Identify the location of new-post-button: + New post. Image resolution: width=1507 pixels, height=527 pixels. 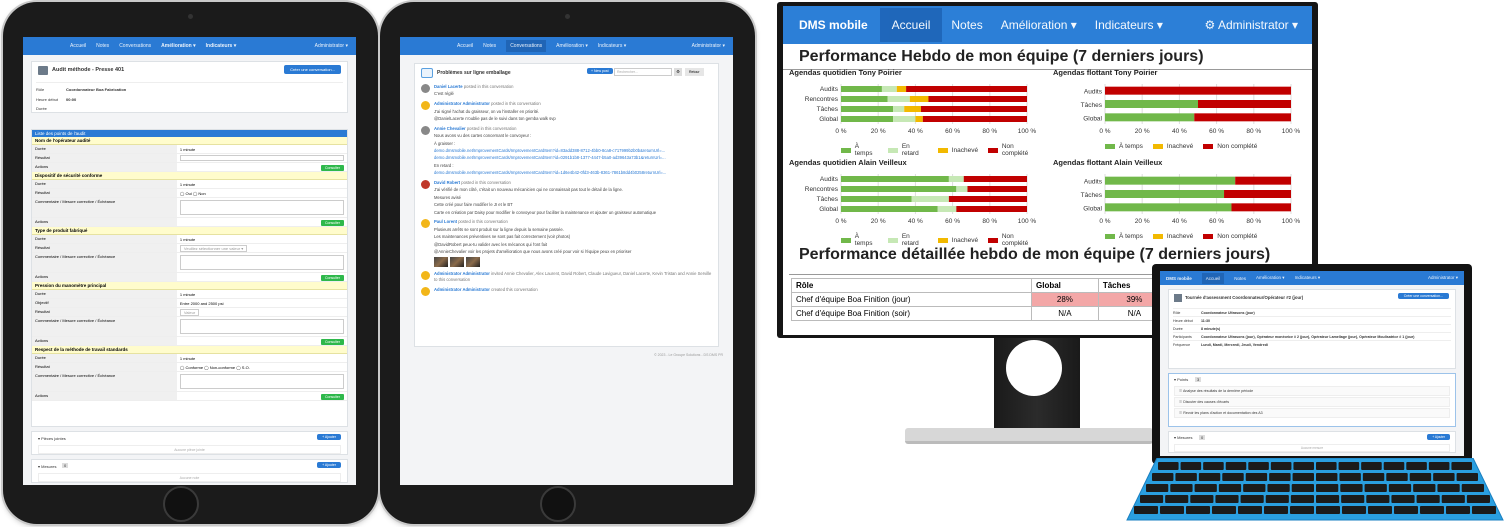
(600, 71).